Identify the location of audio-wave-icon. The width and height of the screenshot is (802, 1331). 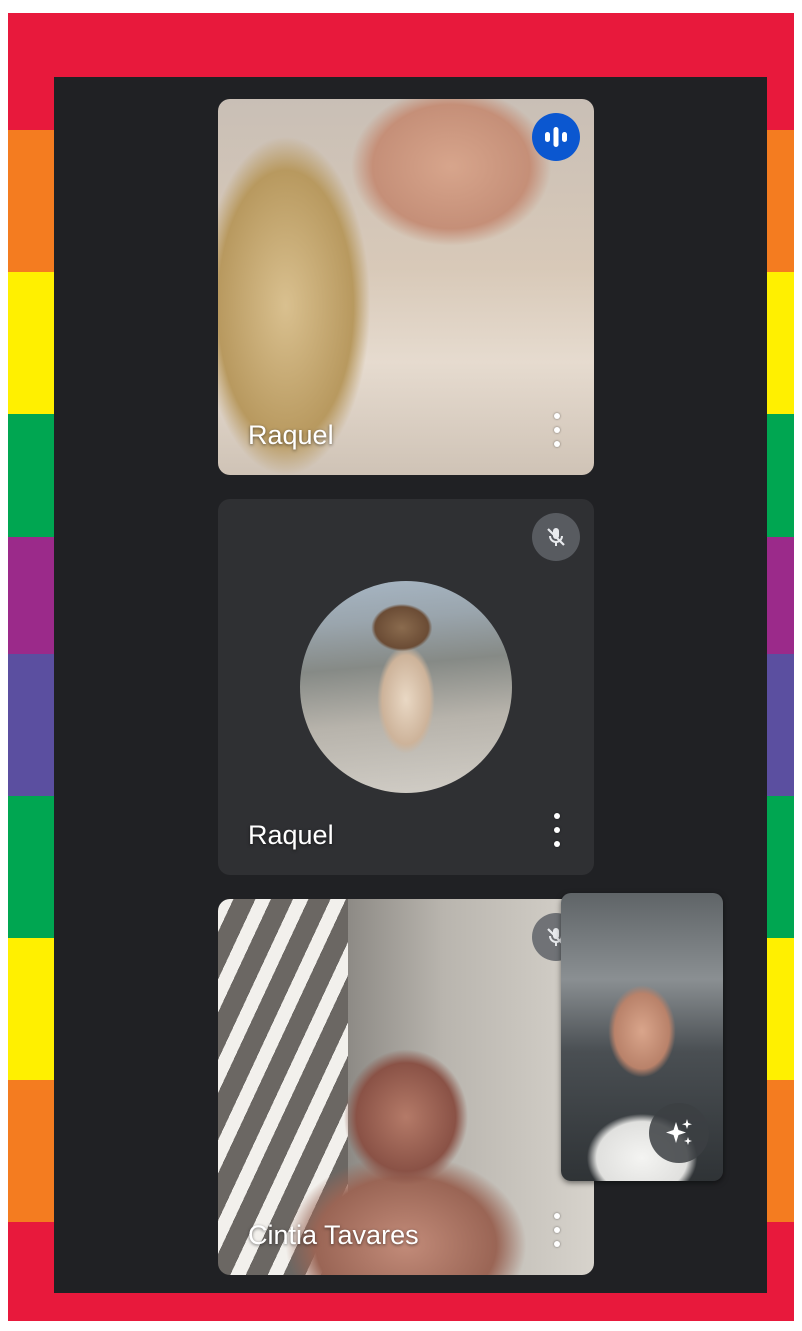
(556, 137).